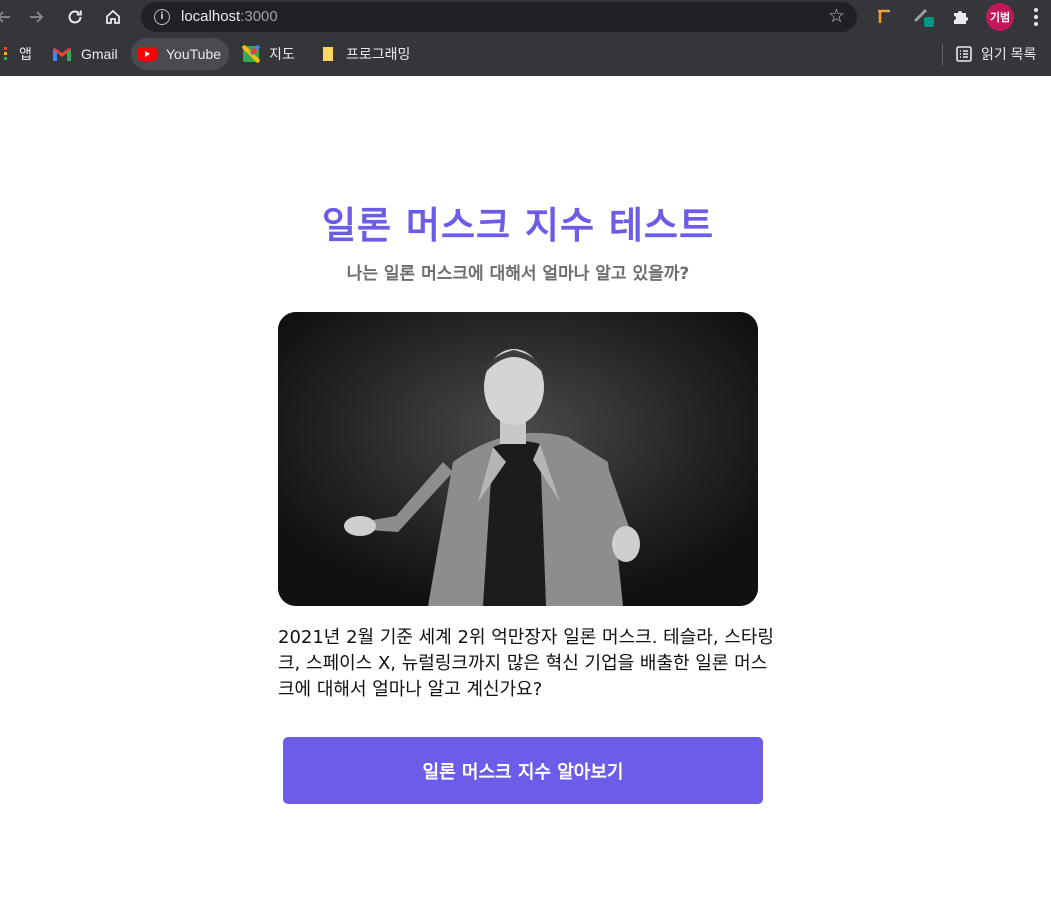 The width and height of the screenshot is (1051, 914). Describe the element at coordinates (964, 54) in the screenshot. I see `reading-list-icon` at that location.